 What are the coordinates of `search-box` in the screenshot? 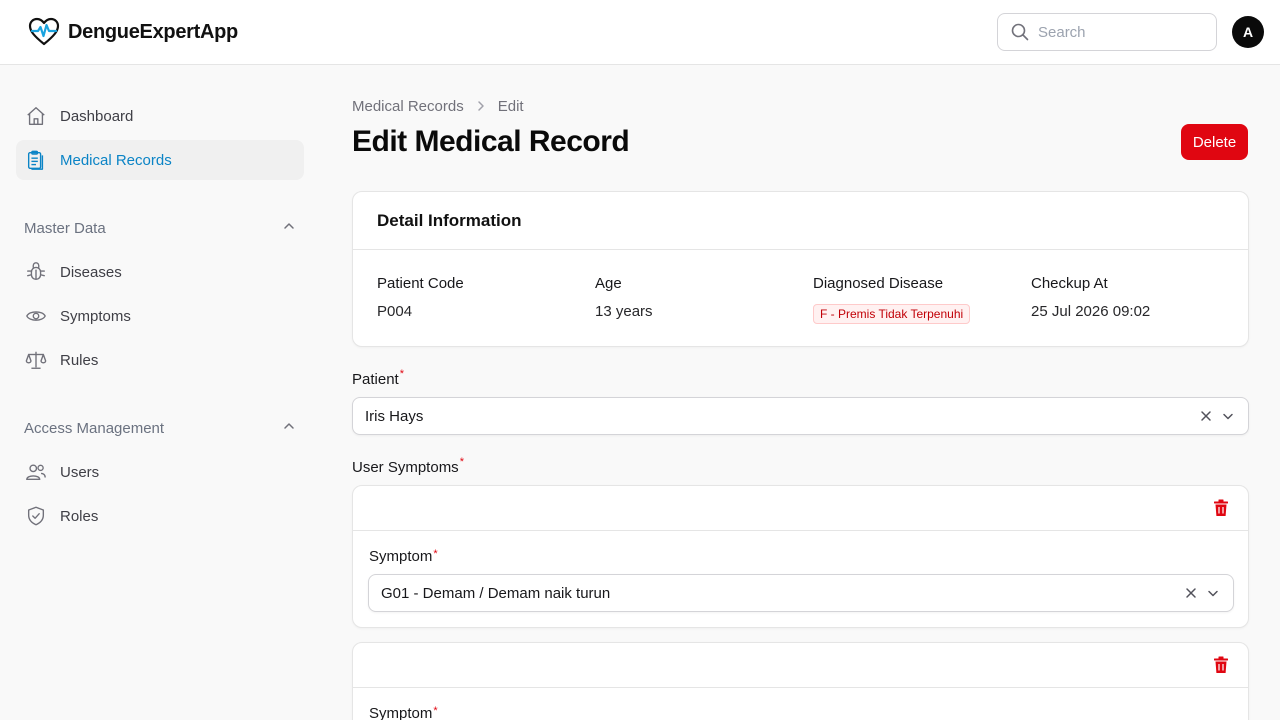 It's located at (1107, 32).